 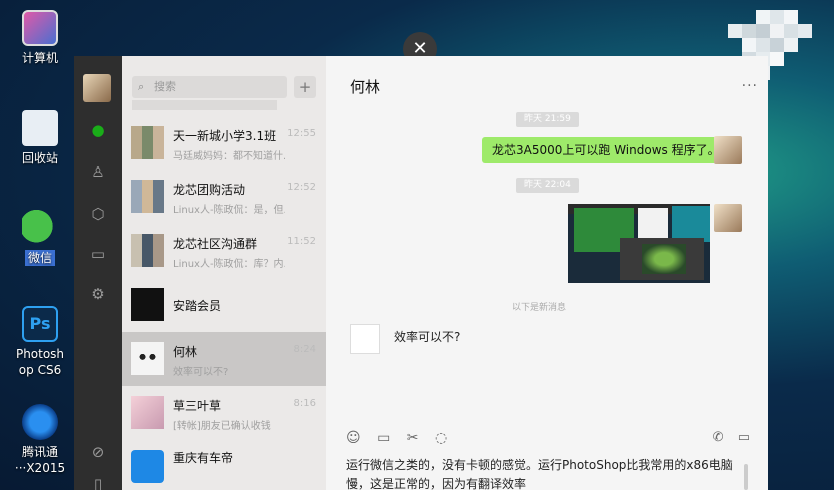 I want to click on screenshot-image, so click(x=639, y=243).